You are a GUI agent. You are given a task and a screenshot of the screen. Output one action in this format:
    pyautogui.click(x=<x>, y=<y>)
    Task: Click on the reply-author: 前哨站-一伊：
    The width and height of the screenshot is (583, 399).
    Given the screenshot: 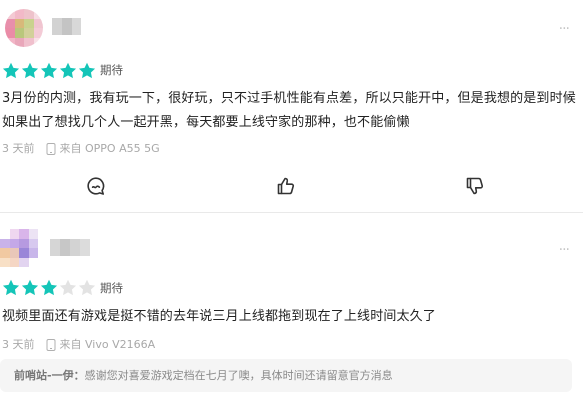 What is the action you would take?
    pyautogui.click(x=49, y=375)
    